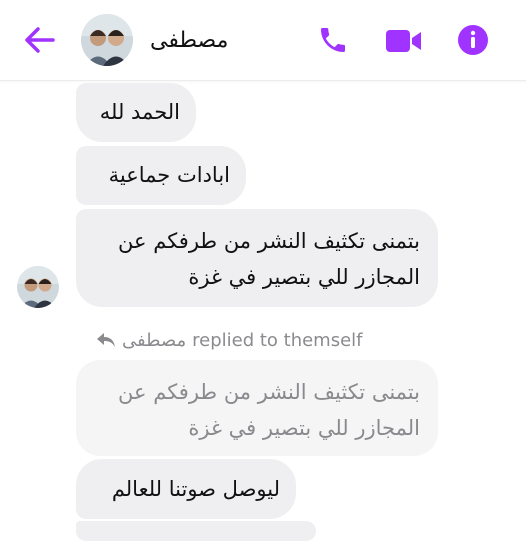 The height and width of the screenshot is (541, 526). What do you see at coordinates (277, 340) in the screenshot?
I see `reply-label: replied to themself` at bounding box center [277, 340].